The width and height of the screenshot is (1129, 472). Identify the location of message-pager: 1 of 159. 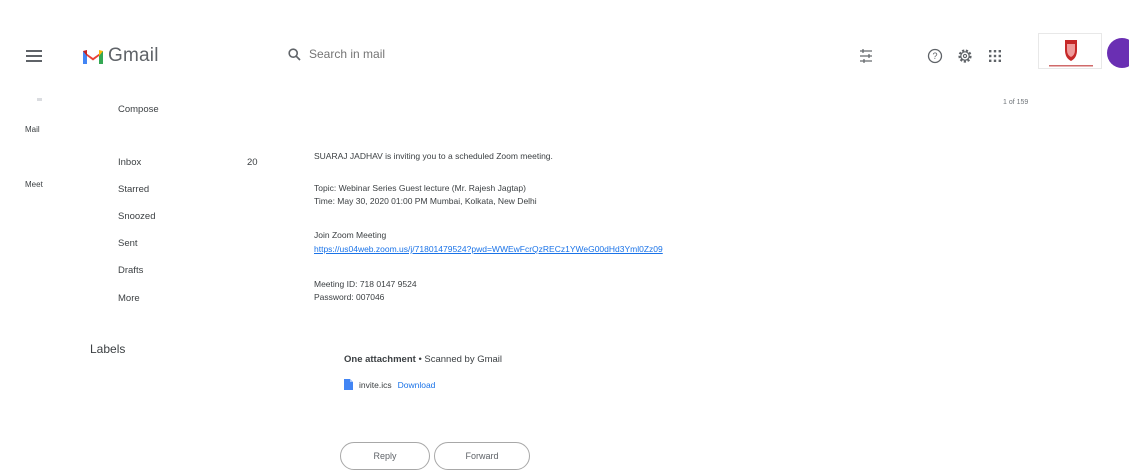
(1016, 102).